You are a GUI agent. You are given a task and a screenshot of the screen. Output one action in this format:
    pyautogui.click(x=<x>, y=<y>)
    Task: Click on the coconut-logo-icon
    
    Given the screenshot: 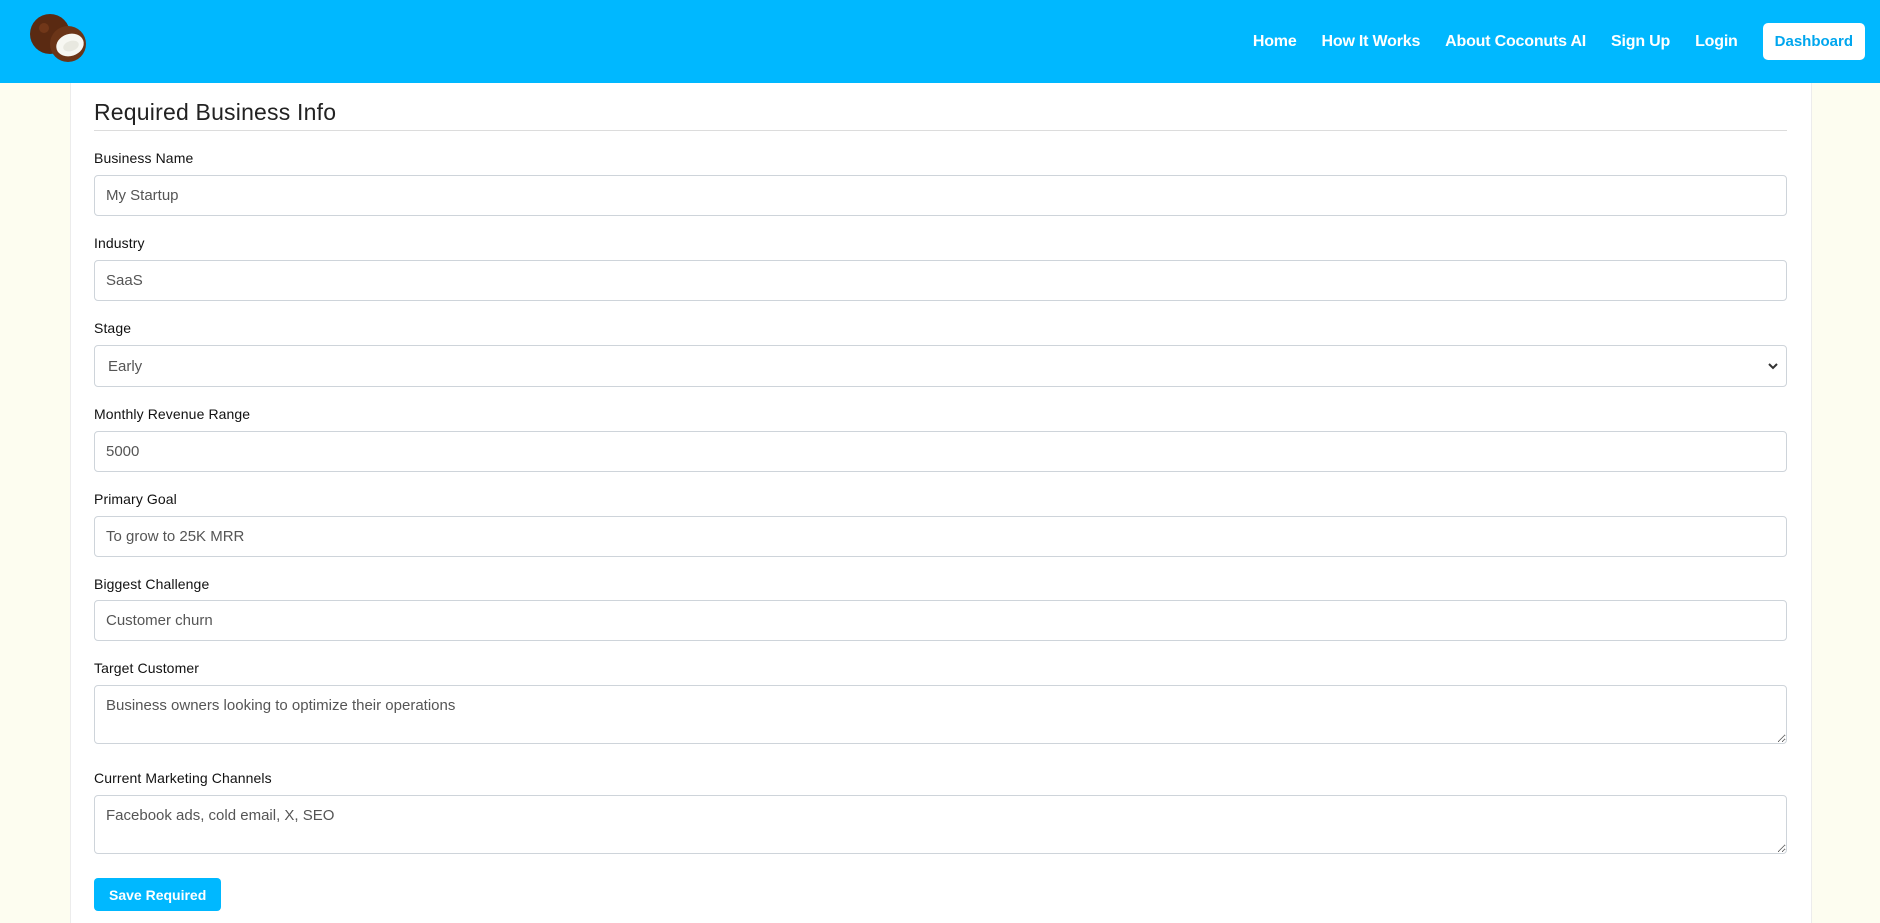 What is the action you would take?
    pyautogui.click(x=63, y=38)
    